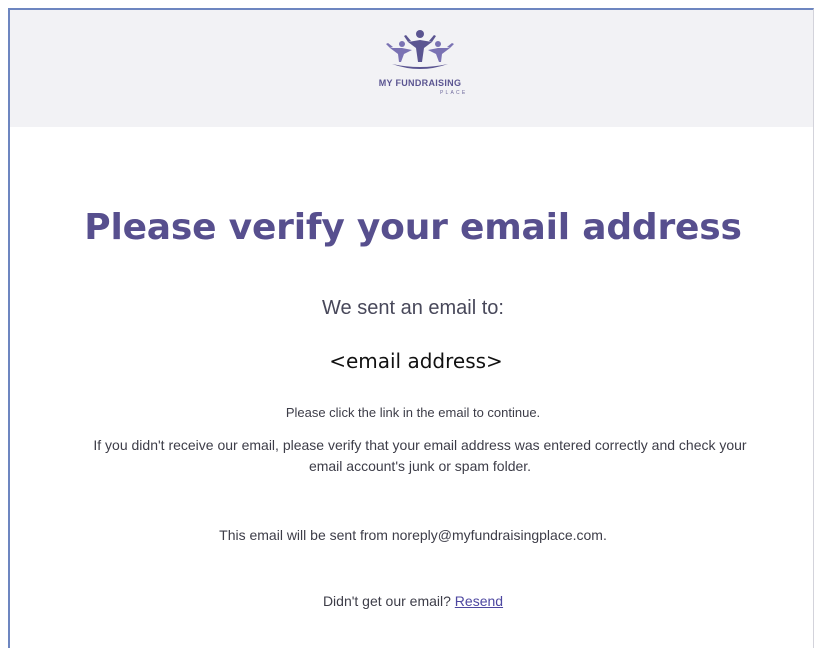 The height and width of the screenshot is (653, 817). What do you see at coordinates (416, 361) in the screenshot?
I see `email-address-display: <email address>` at bounding box center [416, 361].